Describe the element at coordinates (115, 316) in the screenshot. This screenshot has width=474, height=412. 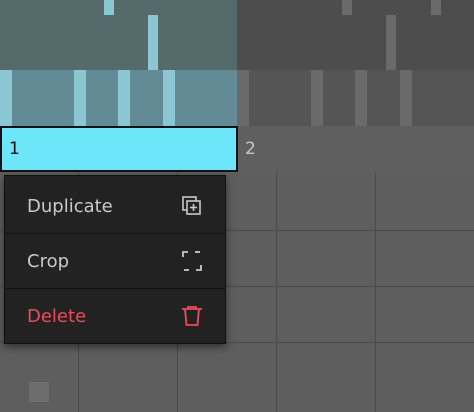
I see `delete-menu-item: Delete` at that location.